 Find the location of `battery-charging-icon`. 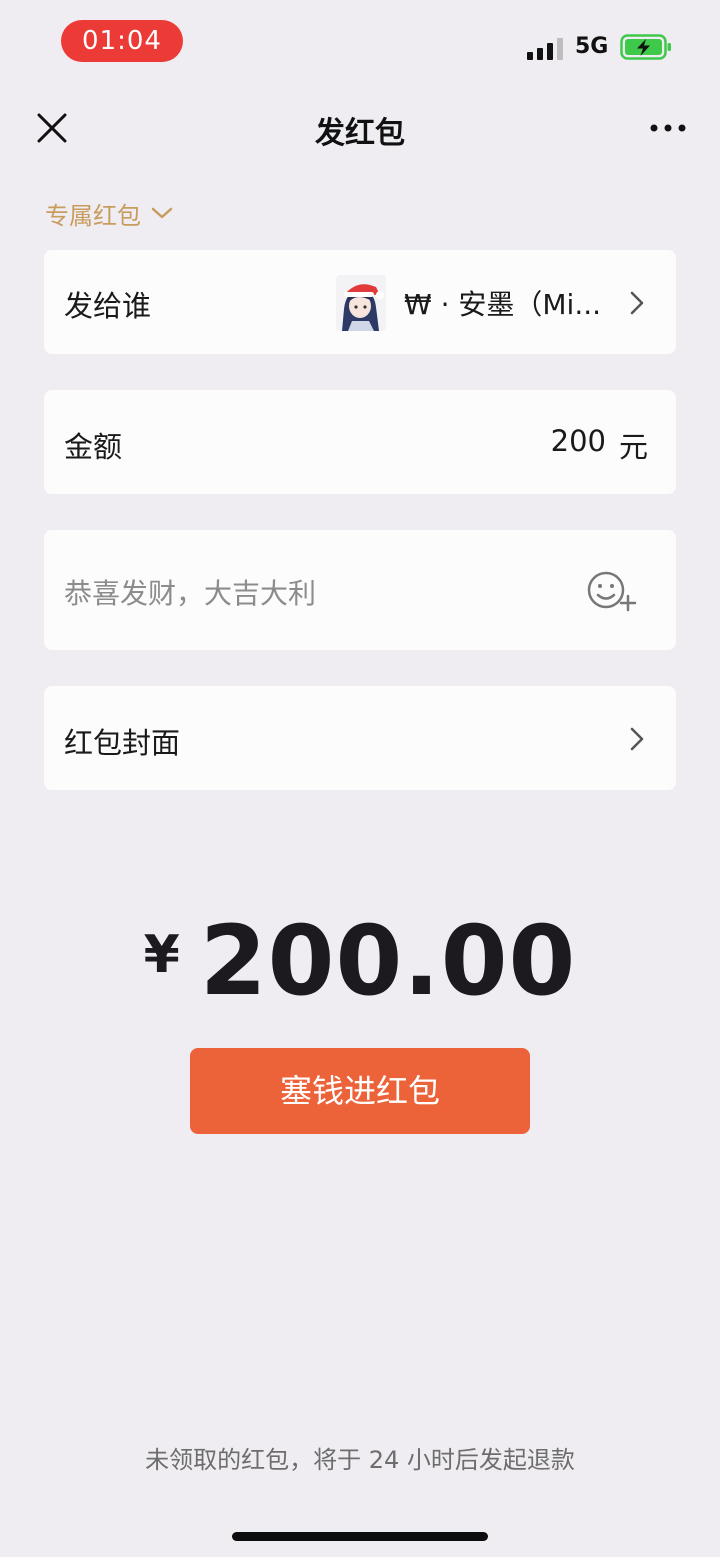

battery-charging-icon is located at coordinates (645, 47).